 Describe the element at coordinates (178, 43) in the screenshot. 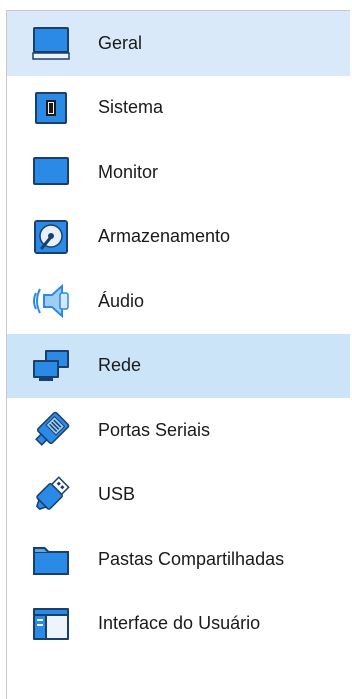

I see `nav-item-geral: Geral` at that location.